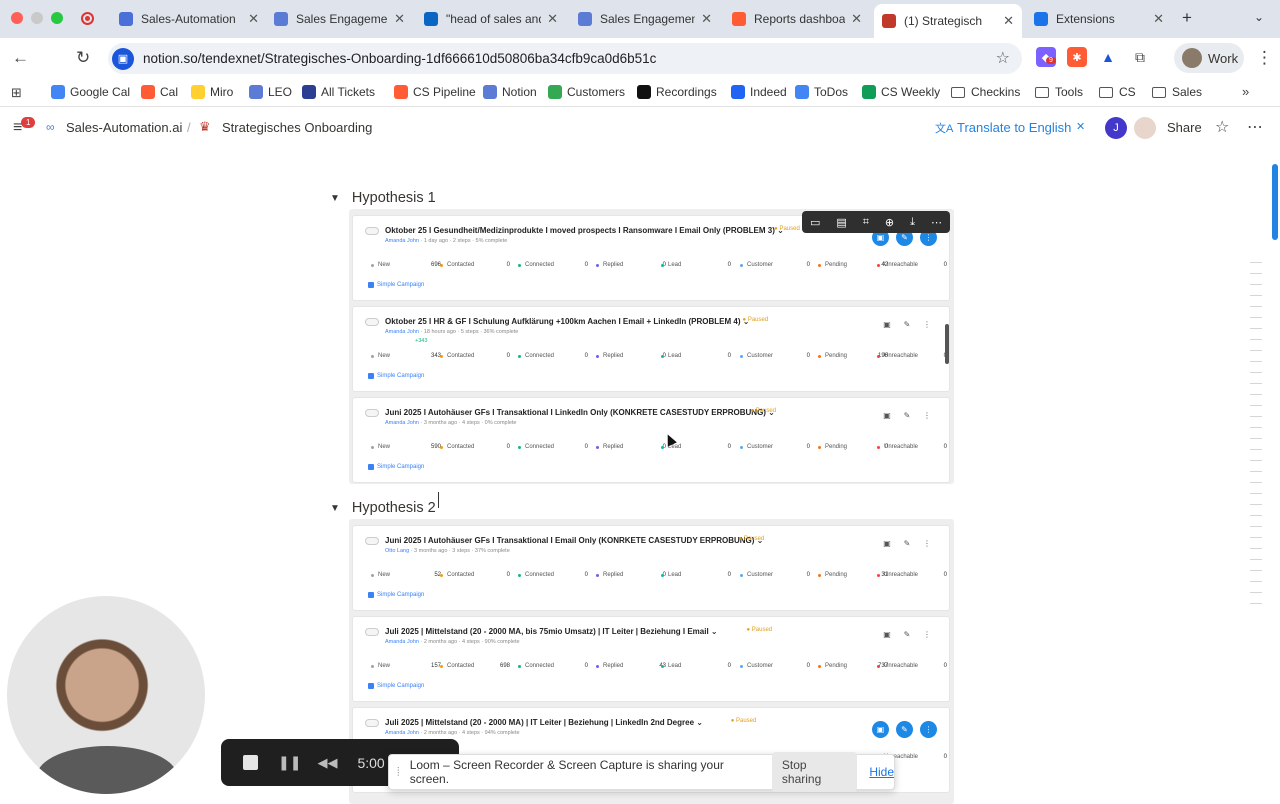  I want to click on bookmark-item: CS, so click(1117, 92).